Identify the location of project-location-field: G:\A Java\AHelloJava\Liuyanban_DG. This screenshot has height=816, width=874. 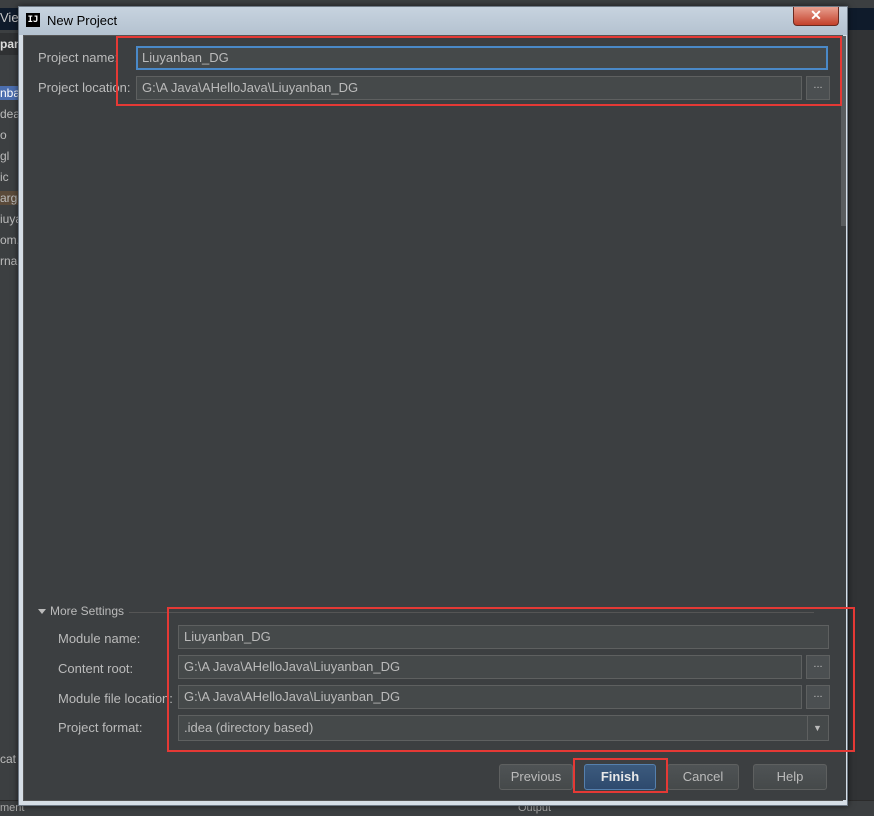
(469, 88).